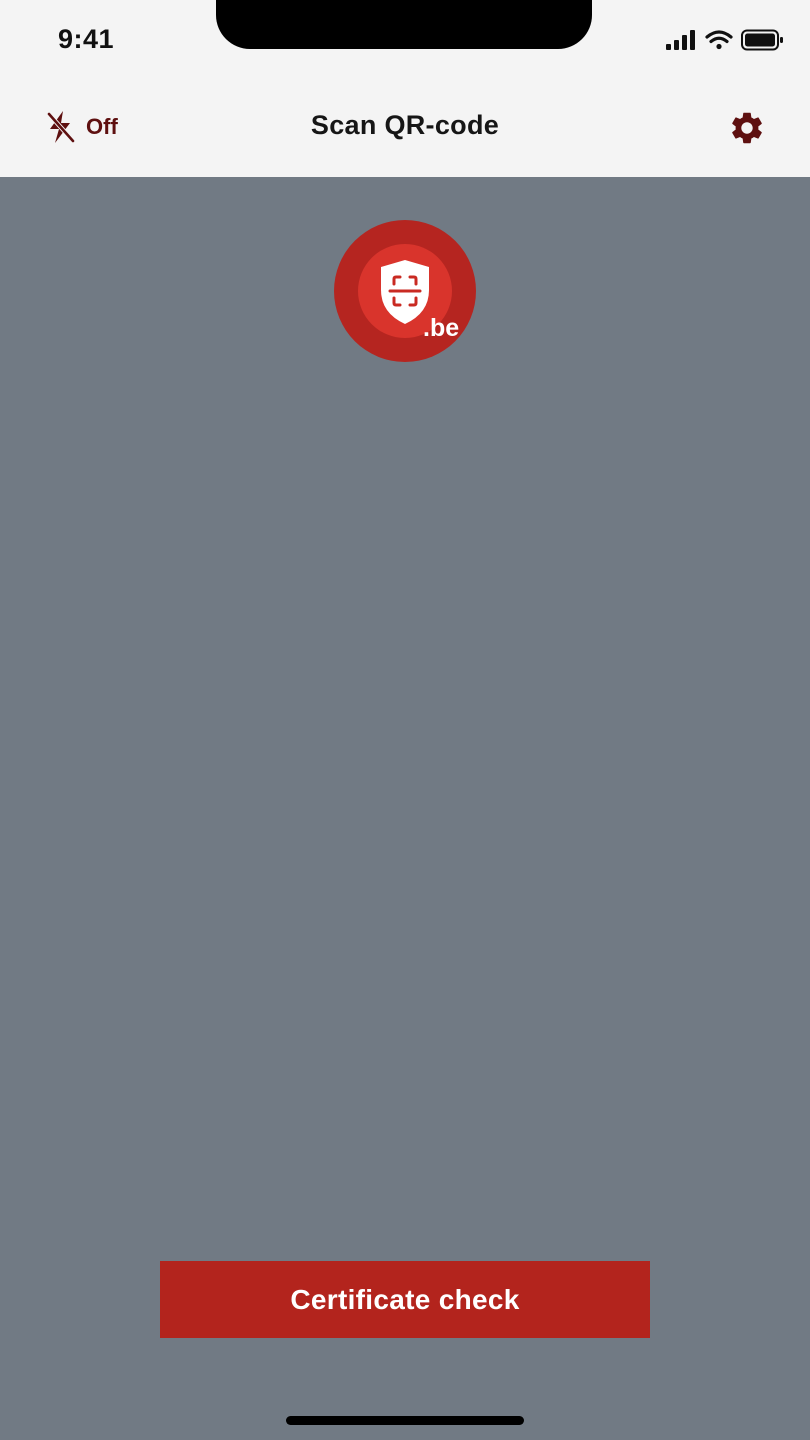  Describe the element at coordinates (441, 328) in the screenshot. I see `logo-domain-suffix: .be` at that location.